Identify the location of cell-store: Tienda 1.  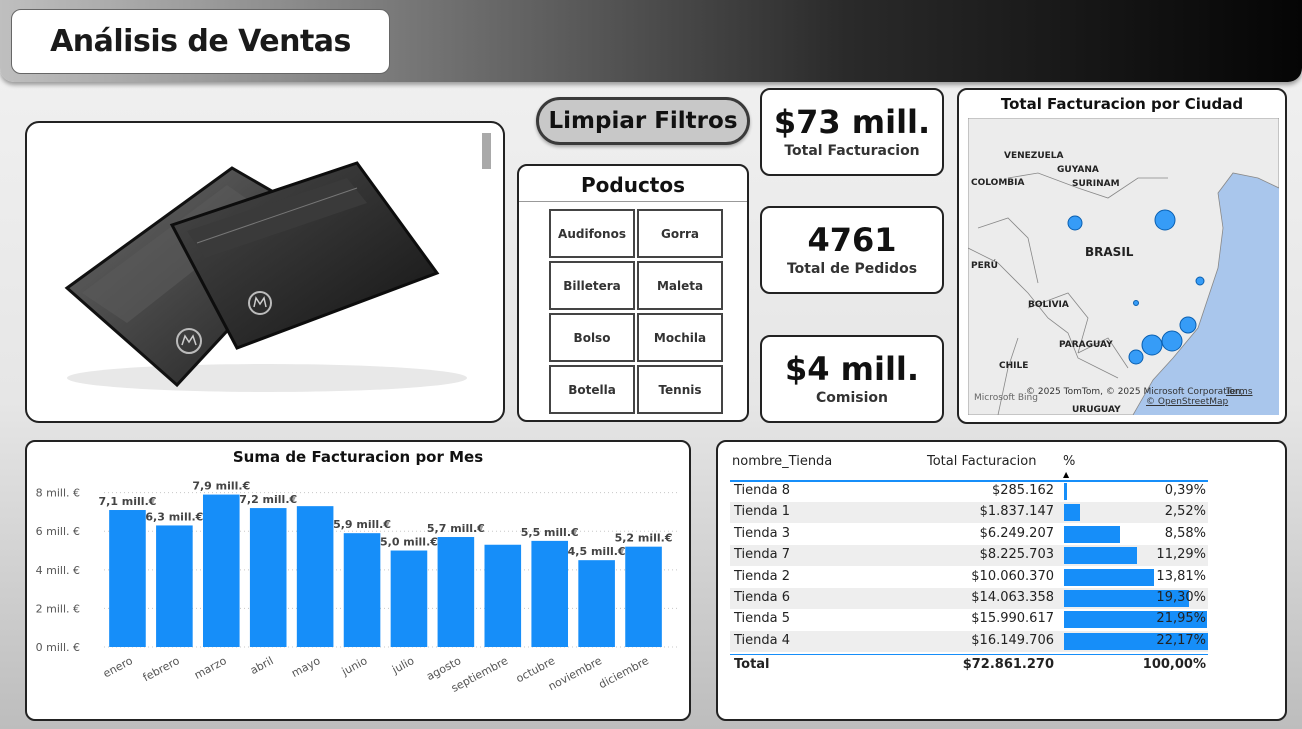
(762, 512).